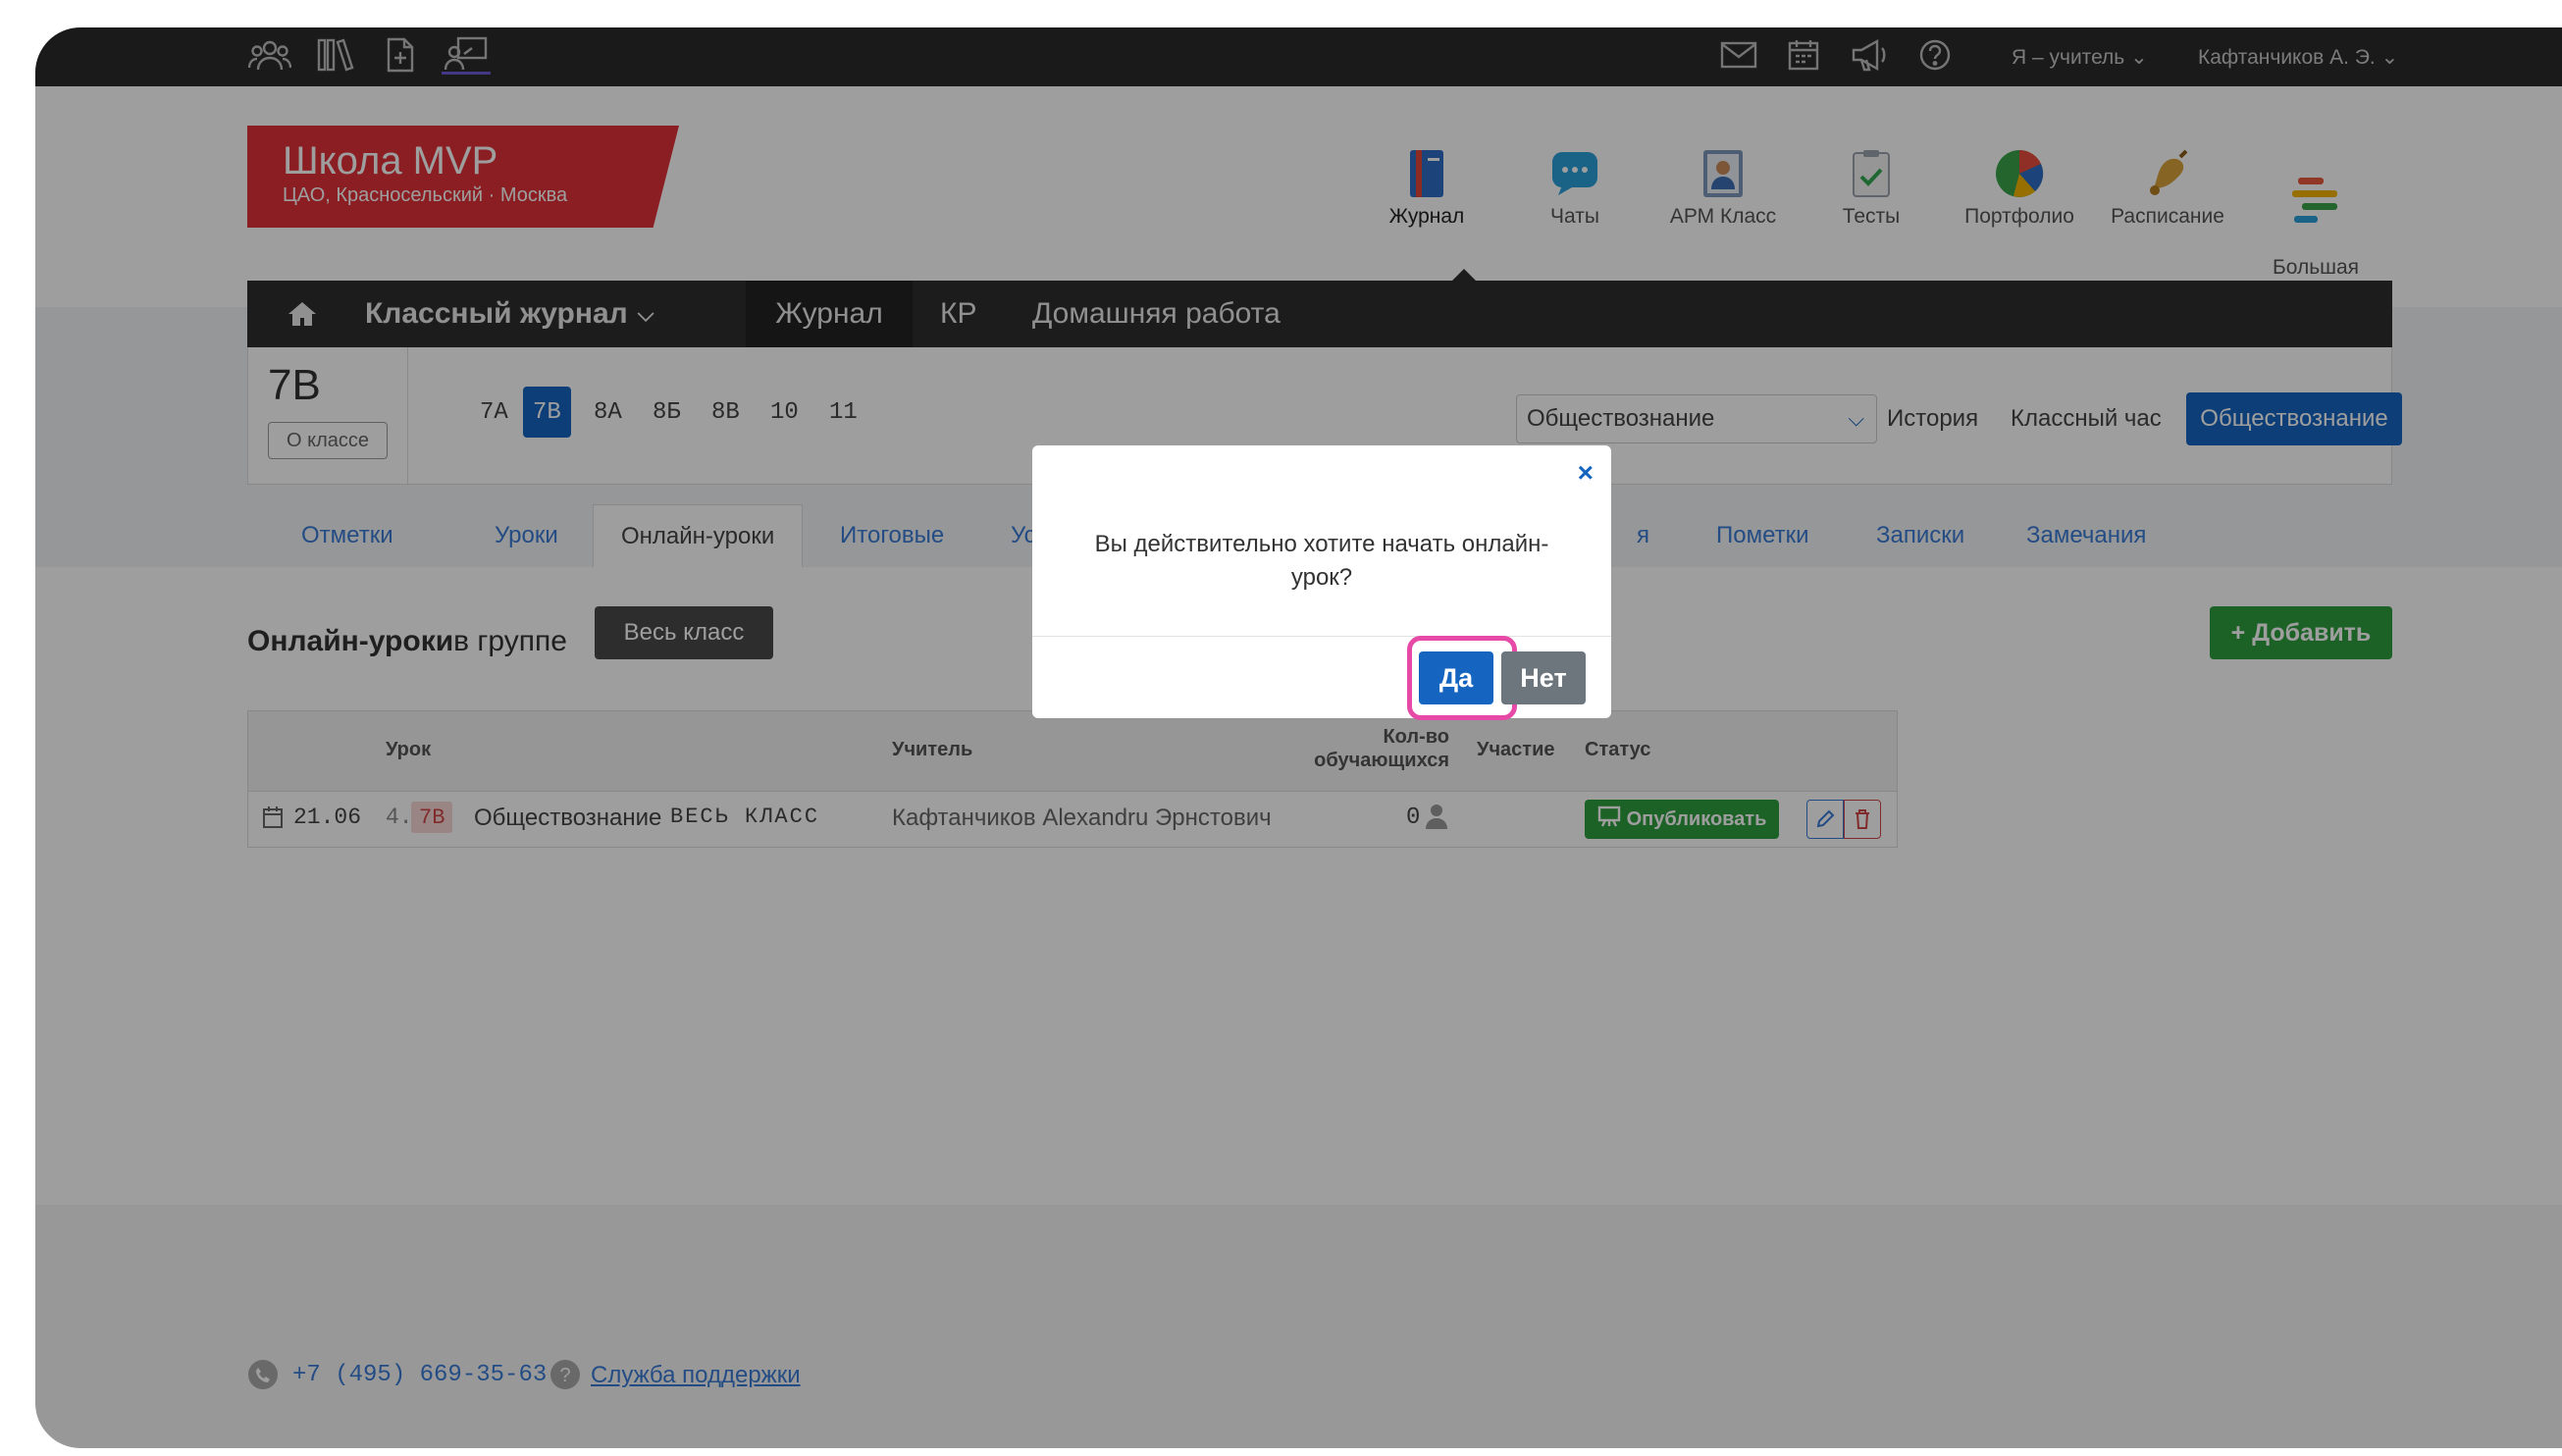  What do you see at coordinates (1543, 677) in the screenshot?
I see `no-button: Нет` at bounding box center [1543, 677].